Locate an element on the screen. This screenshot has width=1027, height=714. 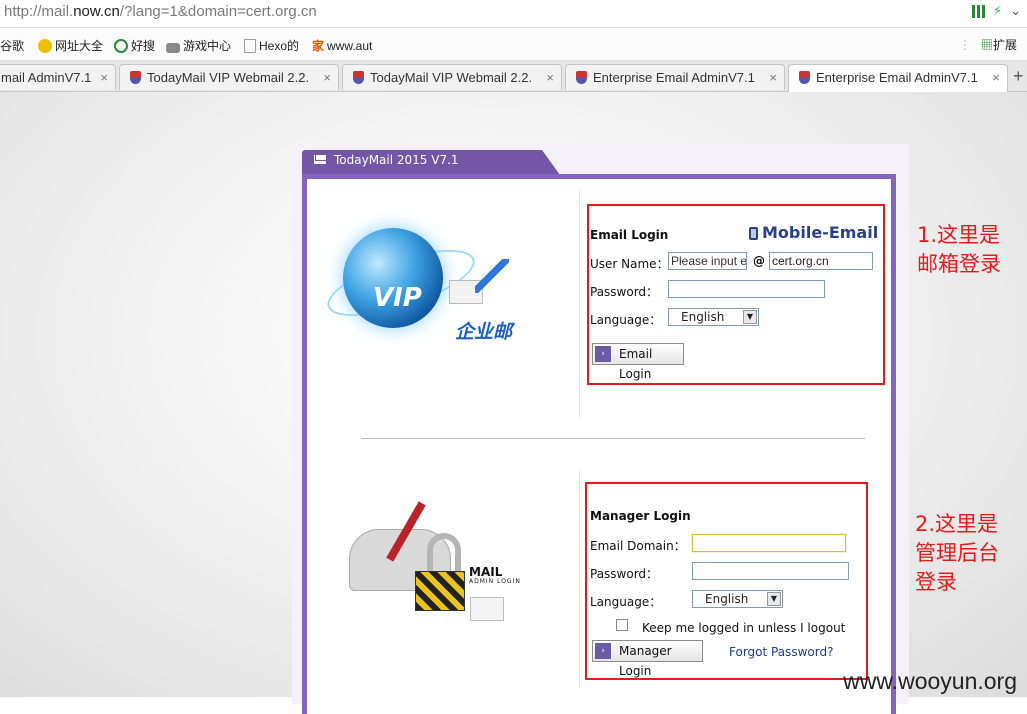
extensions-button: ⋮ ▦扩展 is located at coordinates (988, 44).